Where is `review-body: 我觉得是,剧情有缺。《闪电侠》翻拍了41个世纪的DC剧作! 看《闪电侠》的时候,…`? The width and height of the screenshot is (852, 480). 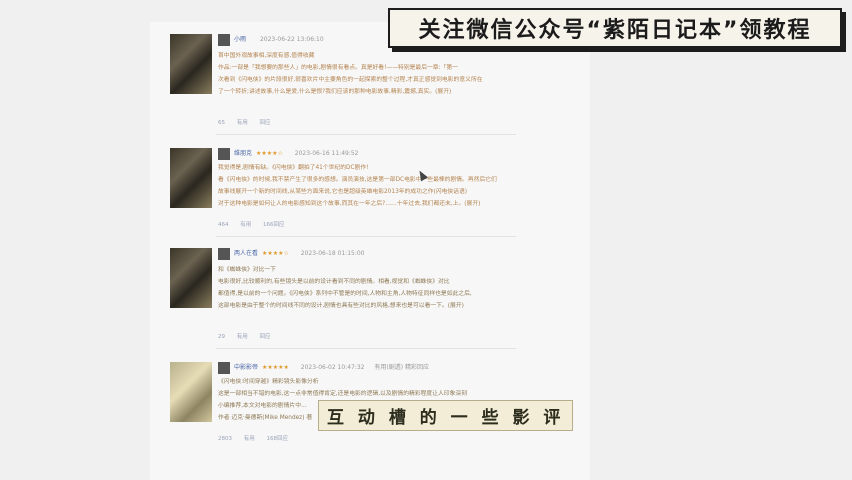
review-body: 我觉得是,剧情有缺。《闪电侠》翻拍了41个世纪的DC剧作! 看《闪电侠》的时候,… is located at coordinates (363, 186).